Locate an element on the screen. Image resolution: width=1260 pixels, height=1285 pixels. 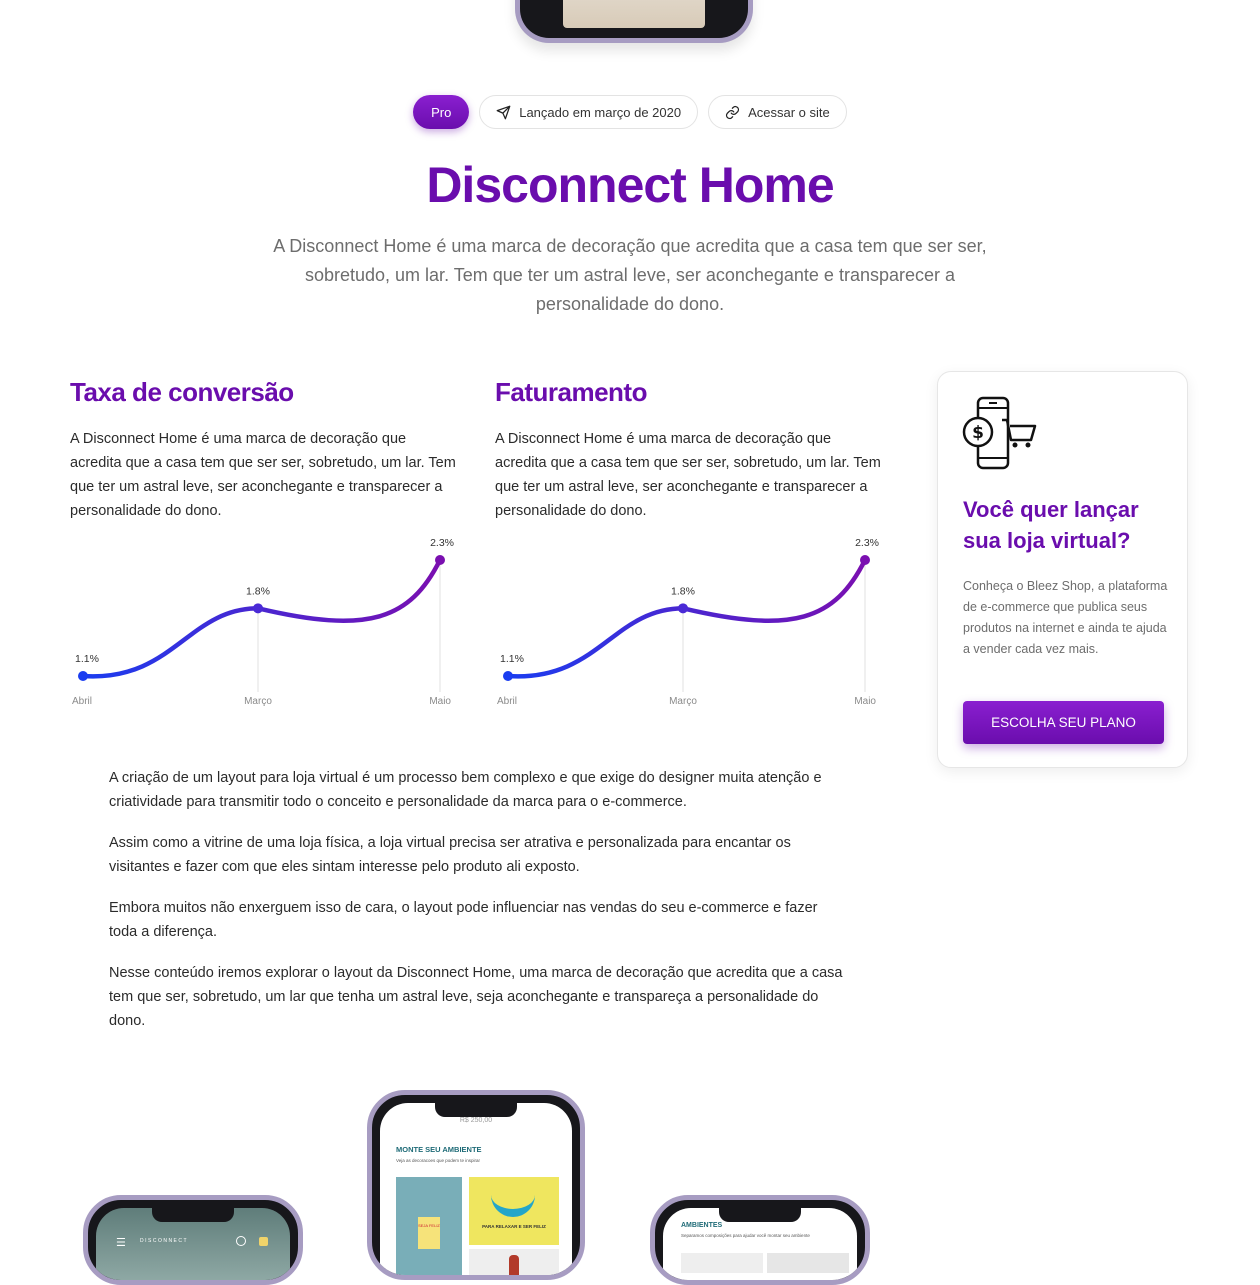
launch-date-pill: Lançado em março de 2020 is located at coordinates (589, 112).